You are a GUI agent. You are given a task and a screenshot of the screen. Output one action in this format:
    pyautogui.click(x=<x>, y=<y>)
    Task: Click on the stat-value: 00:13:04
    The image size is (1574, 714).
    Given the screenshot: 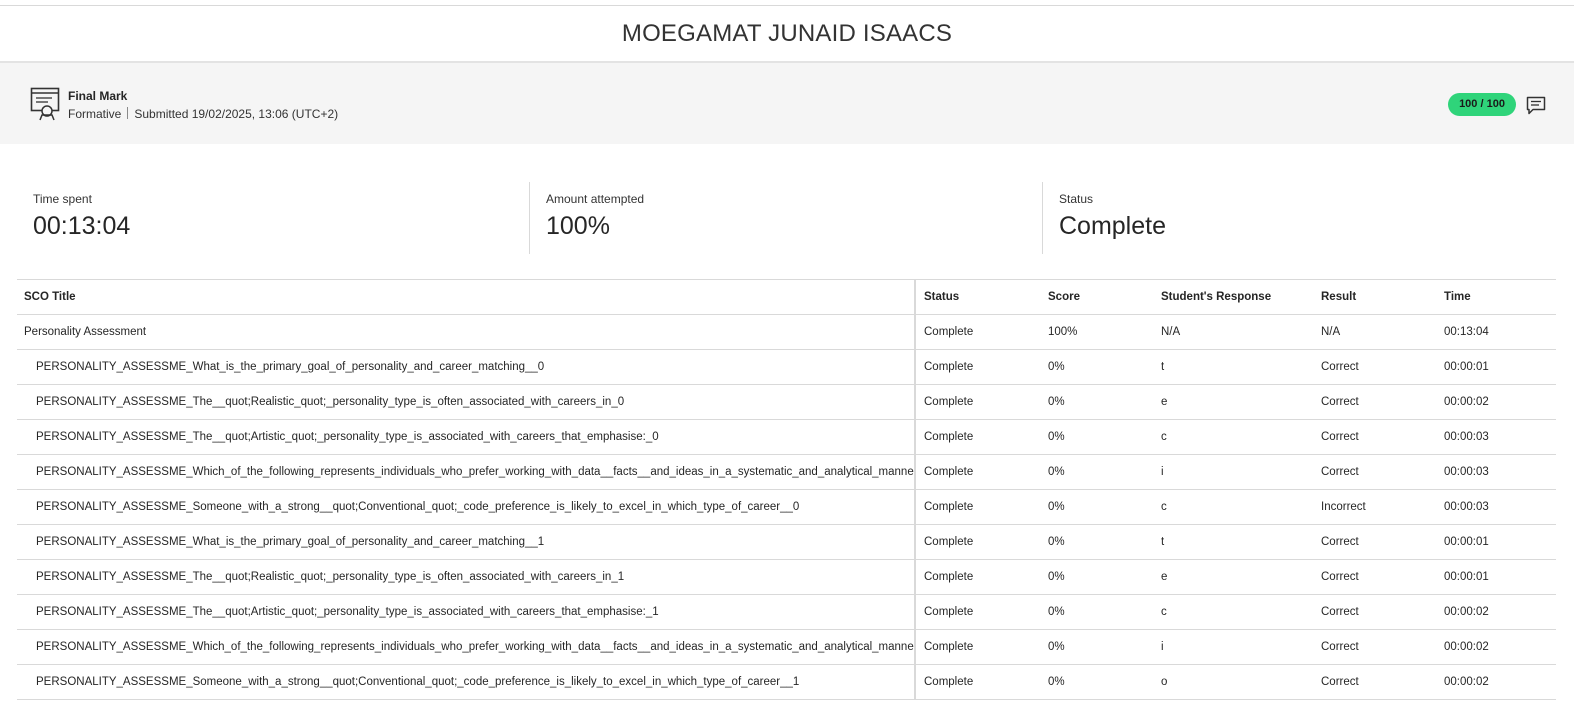 What is the action you would take?
    pyautogui.click(x=82, y=226)
    